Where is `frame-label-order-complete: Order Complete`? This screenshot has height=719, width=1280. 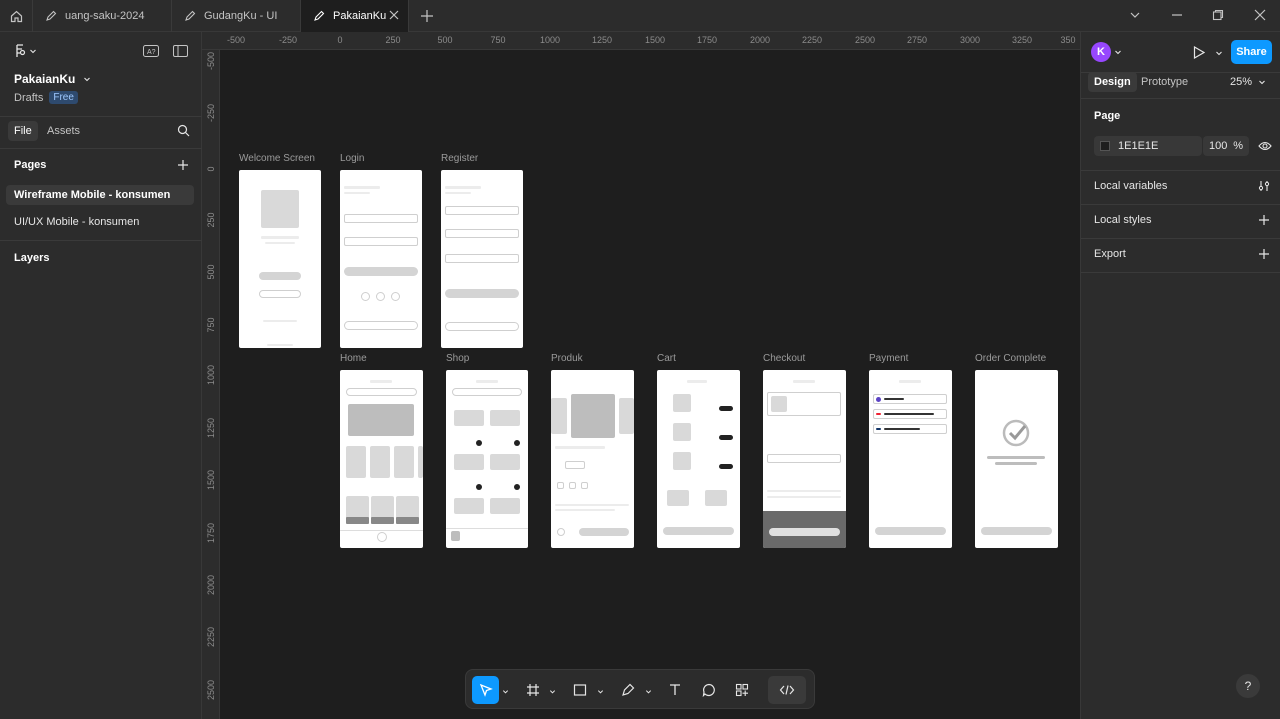 frame-label-order-complete: Order Complete is located at coordinates (1010, 358).